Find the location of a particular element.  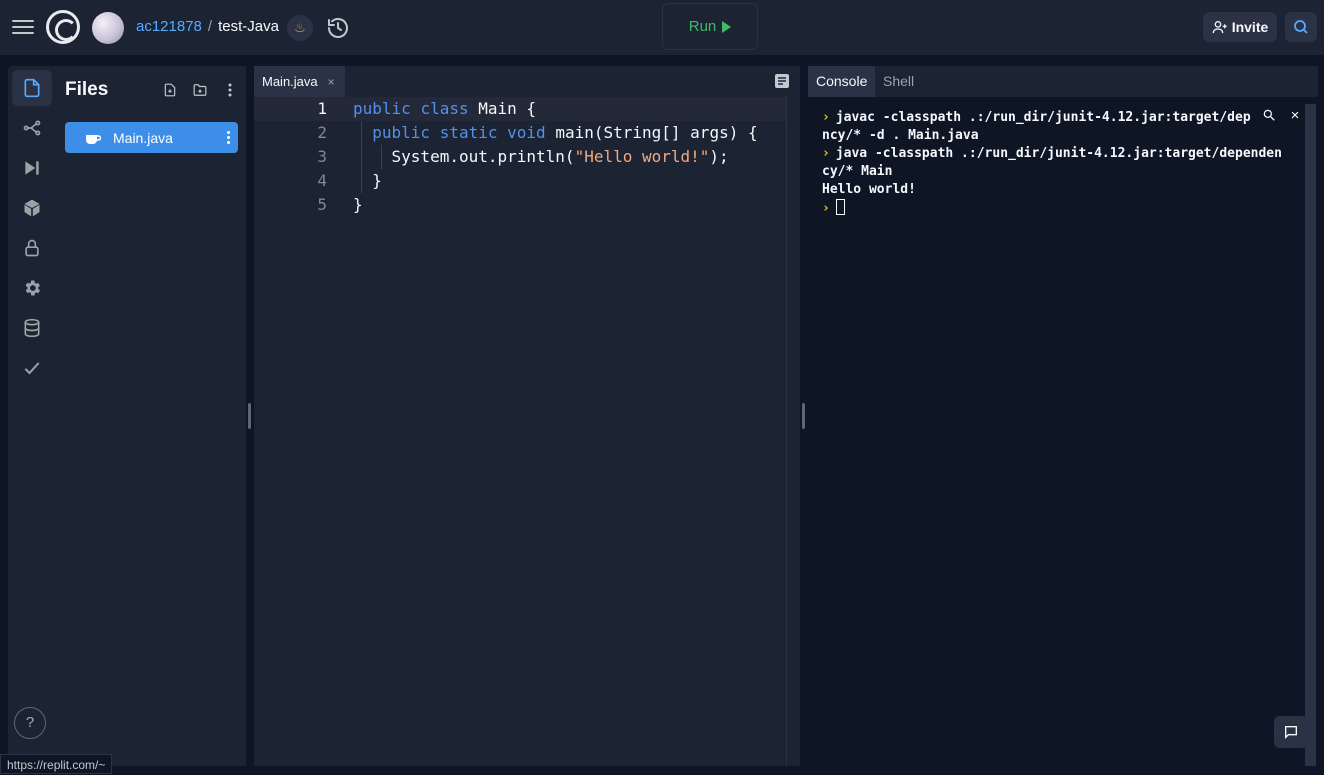

console-line-text: Hello world! is located at coordinates (869, 189).